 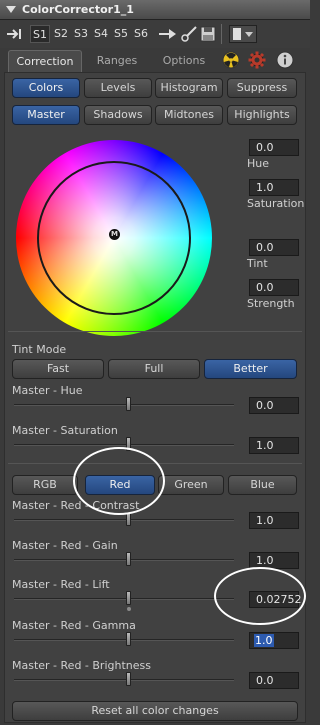 I want to click on radiation-icon, so click(x=231, y=60).